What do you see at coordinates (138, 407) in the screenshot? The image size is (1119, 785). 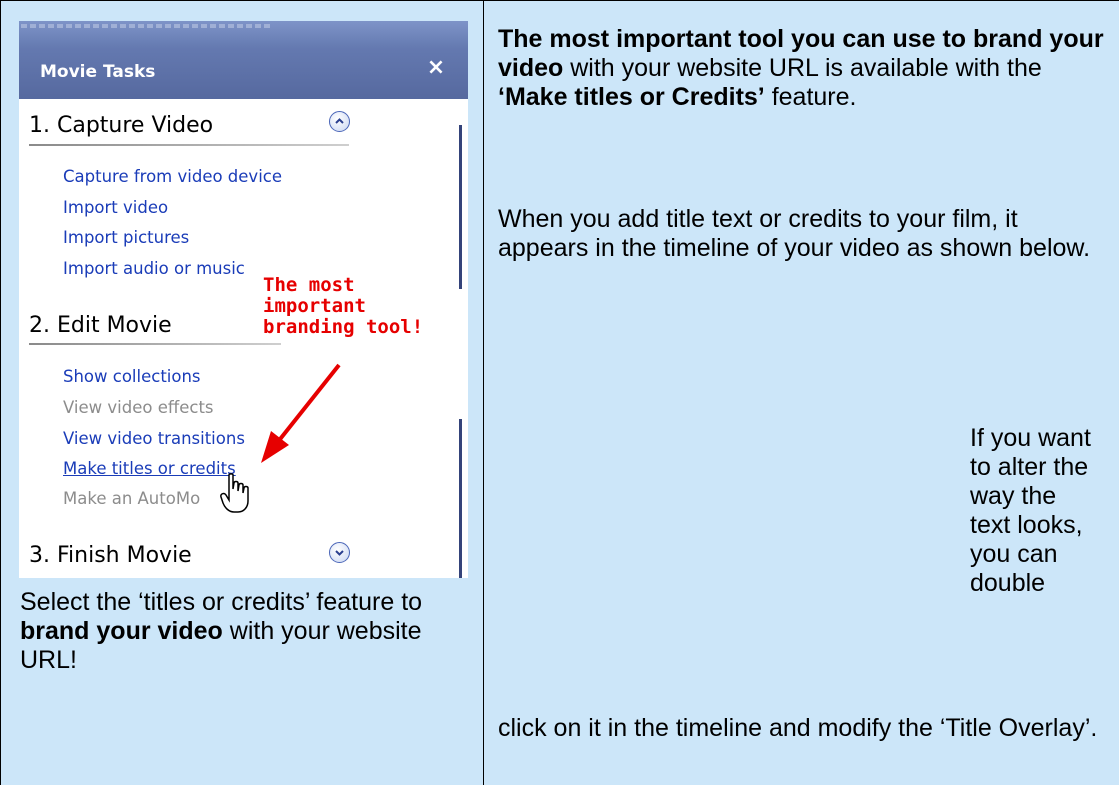 I see `task-link-view-video-effects: View video effects` at bounding box center [138, 407].